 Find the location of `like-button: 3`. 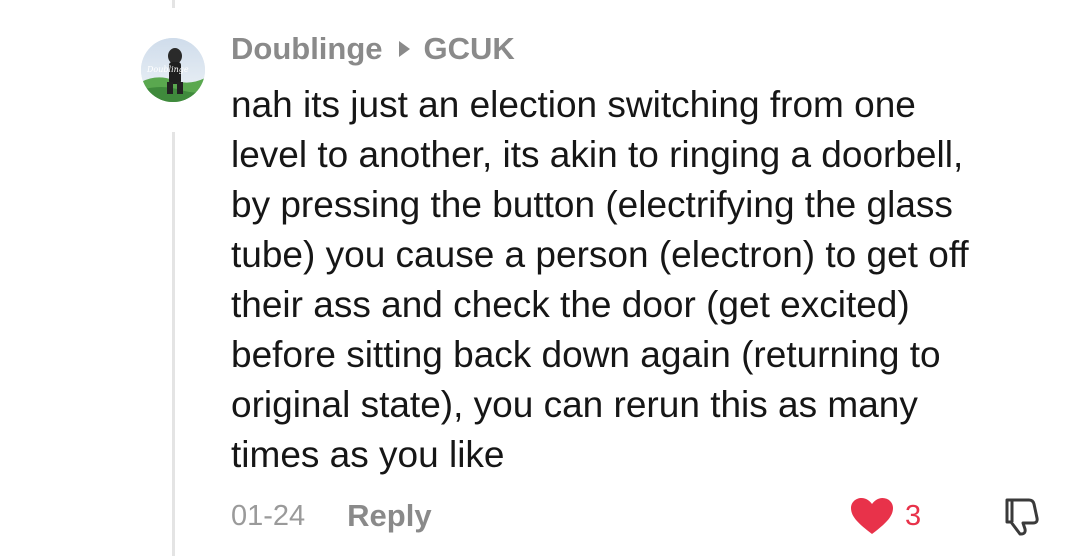

like-button: 3 is located at coordinates (885, 516).